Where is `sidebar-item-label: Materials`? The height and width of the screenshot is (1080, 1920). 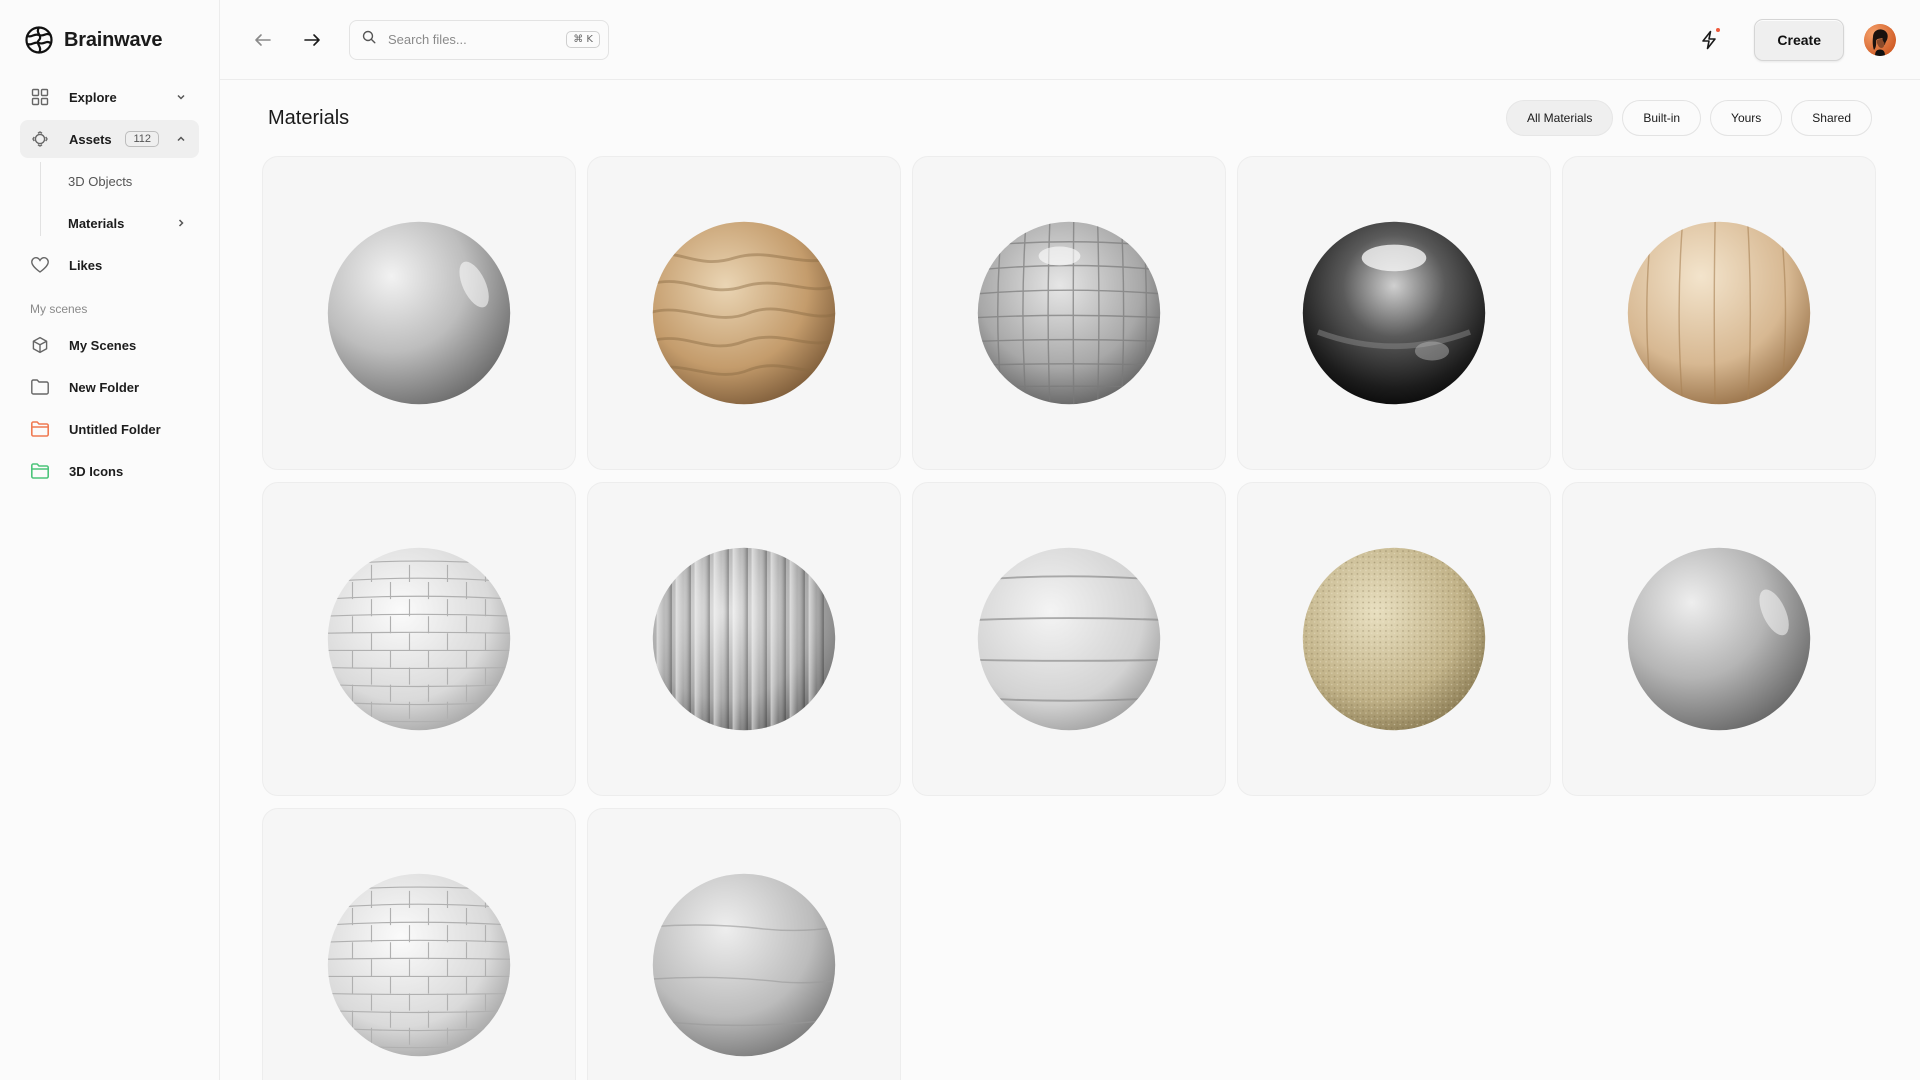 sidebar-item-label: Materials is located at coordinates (96, 223).